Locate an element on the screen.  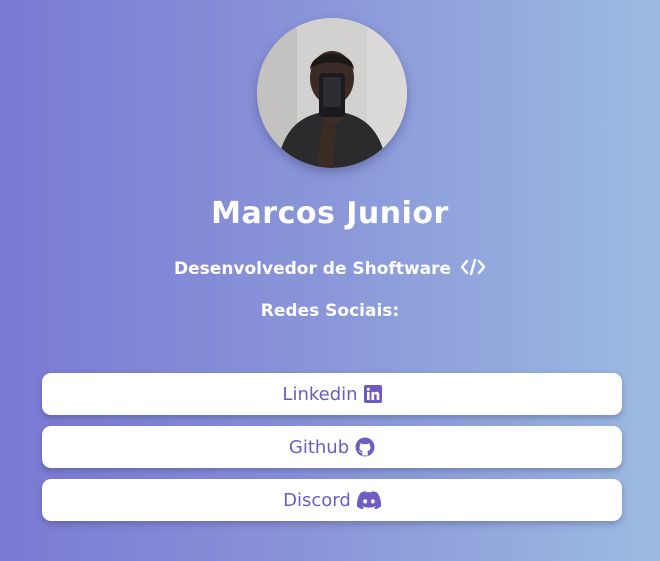
profile-name: Marcos Junior is located at coordinates (330, 213).